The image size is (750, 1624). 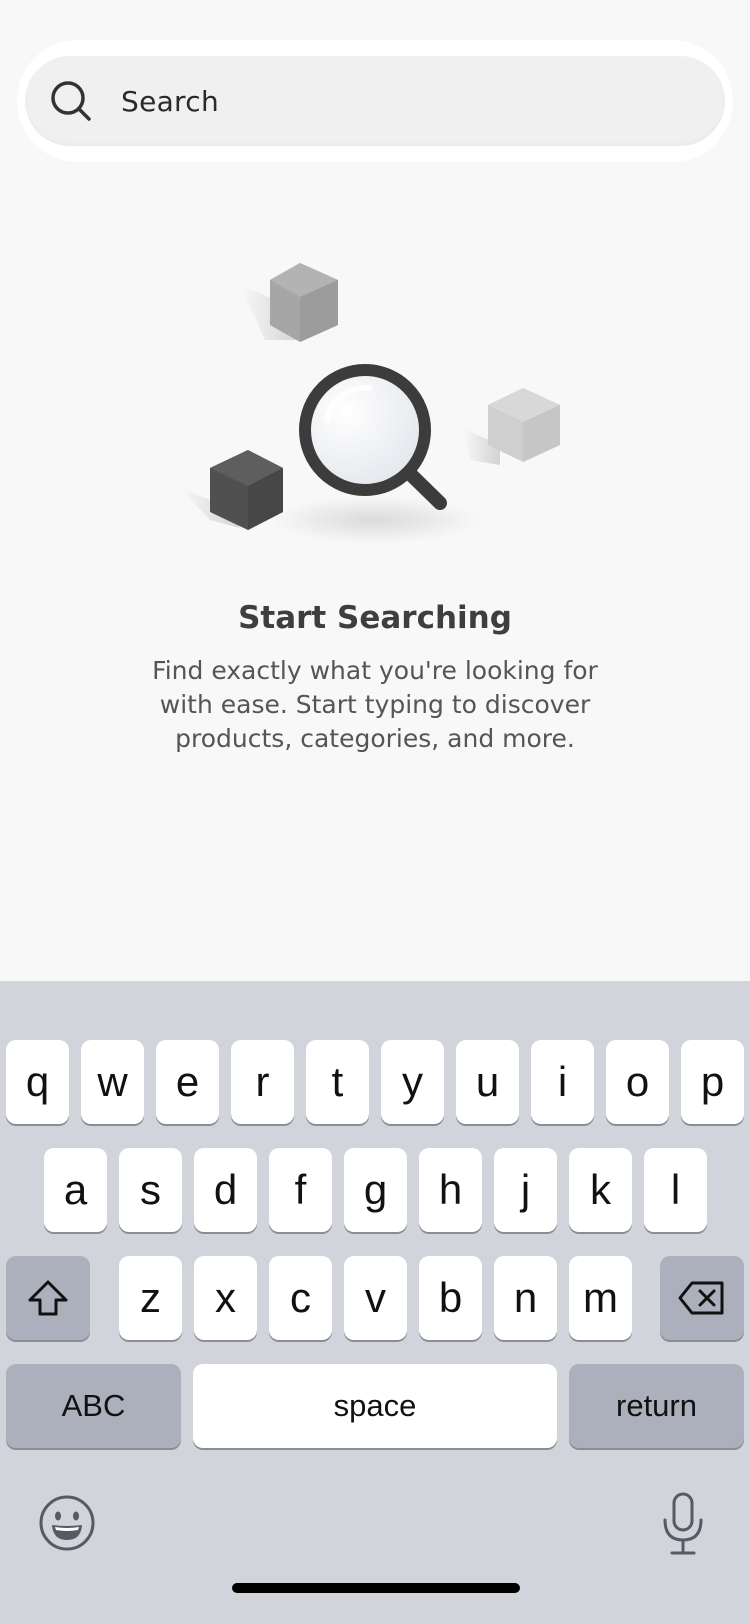 I want to click on backspace-icon, so click(x=702, y=1298).